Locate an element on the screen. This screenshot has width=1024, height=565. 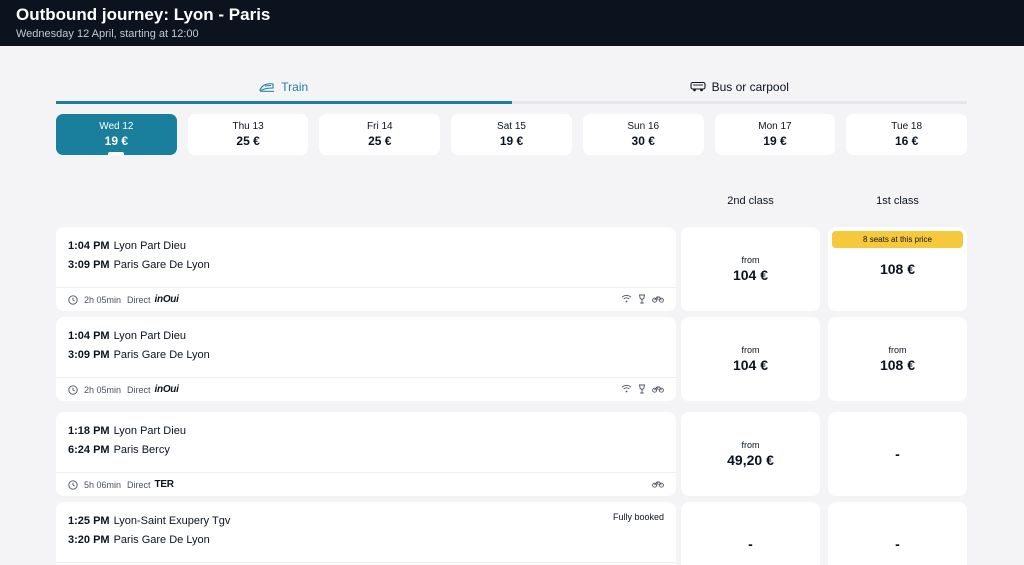
second-class-fare: - is located at coordinates (750, 533).